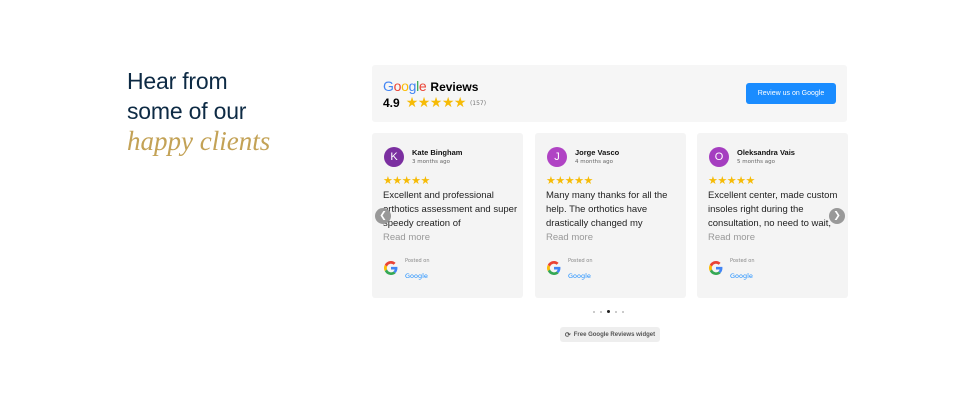  What do you see at coordinates (594, 162) in the screenshot?
I see `review-time: 4 months ago` at bounding box center [594, 162].